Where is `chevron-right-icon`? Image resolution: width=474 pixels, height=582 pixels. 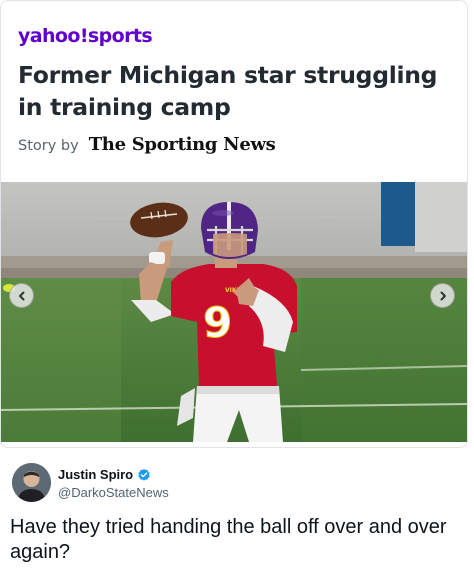 chevron-right-icon is located at coordinates (443, 295).